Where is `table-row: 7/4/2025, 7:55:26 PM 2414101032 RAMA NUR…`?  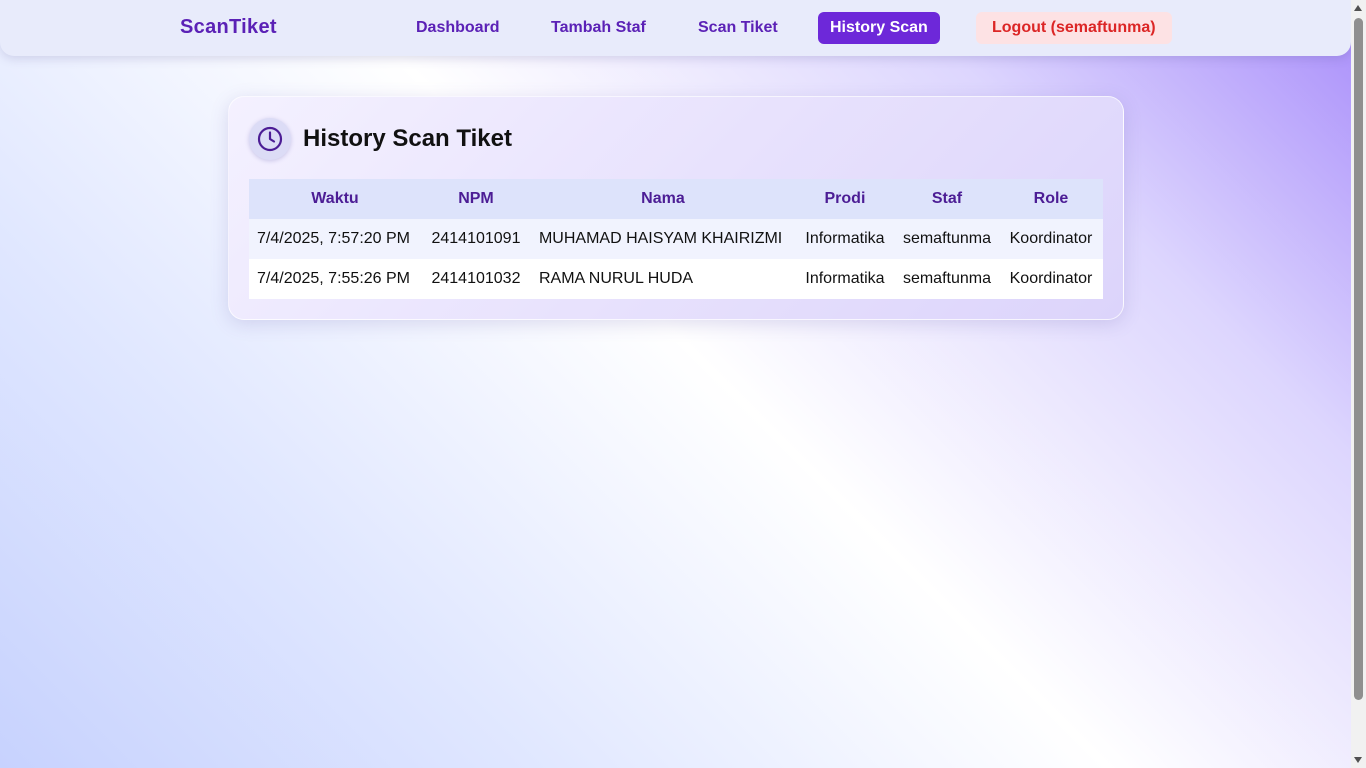
table-row: 7/4/2025, 7:55:26 PM 2414101032 RAMA NUR… is located at coordinates (676, 279).